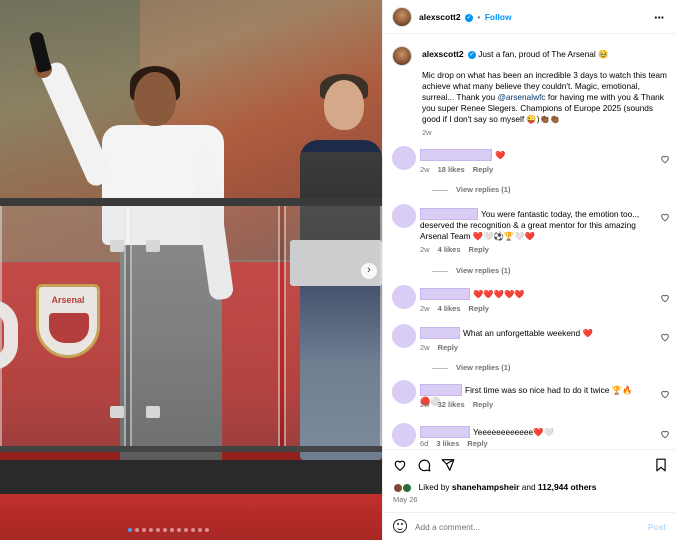  What do you see at coordinates (427, 132) in the screenshot?
I see `caption-age: 2w` at bounding box center [427, 132].